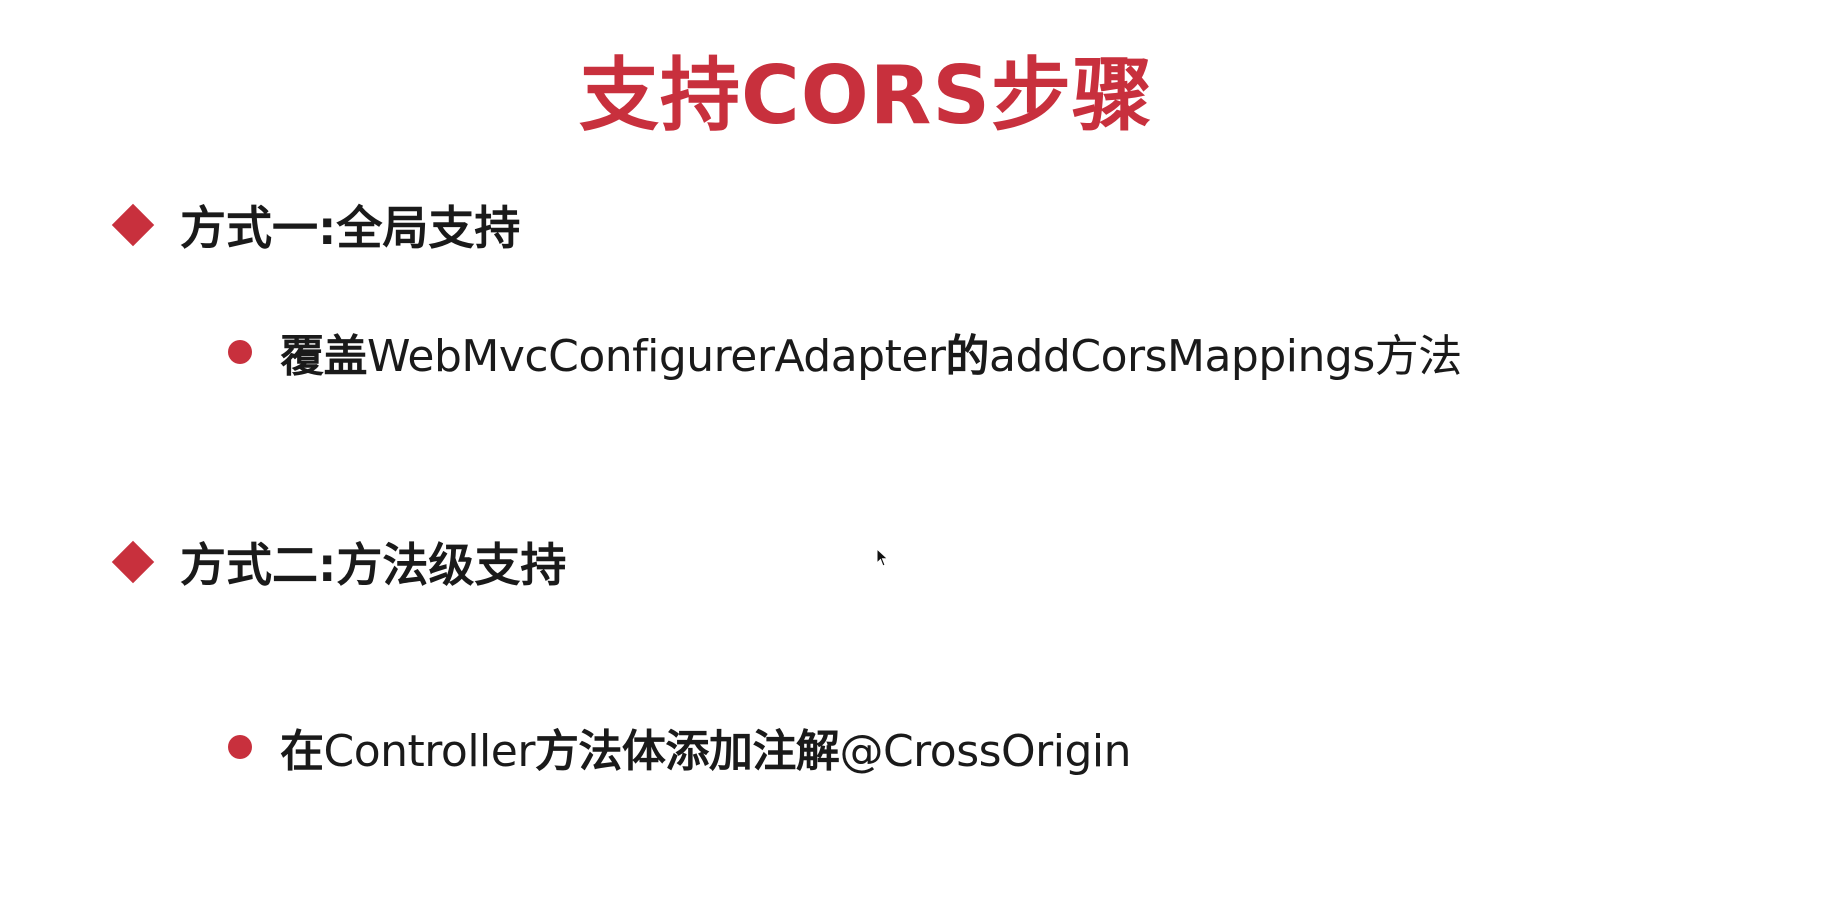  What do you see at coordinates (687, 751) in the screenshot?
I see `bullet-mid: 方法体添加注解` at bounding box center [687, 751].